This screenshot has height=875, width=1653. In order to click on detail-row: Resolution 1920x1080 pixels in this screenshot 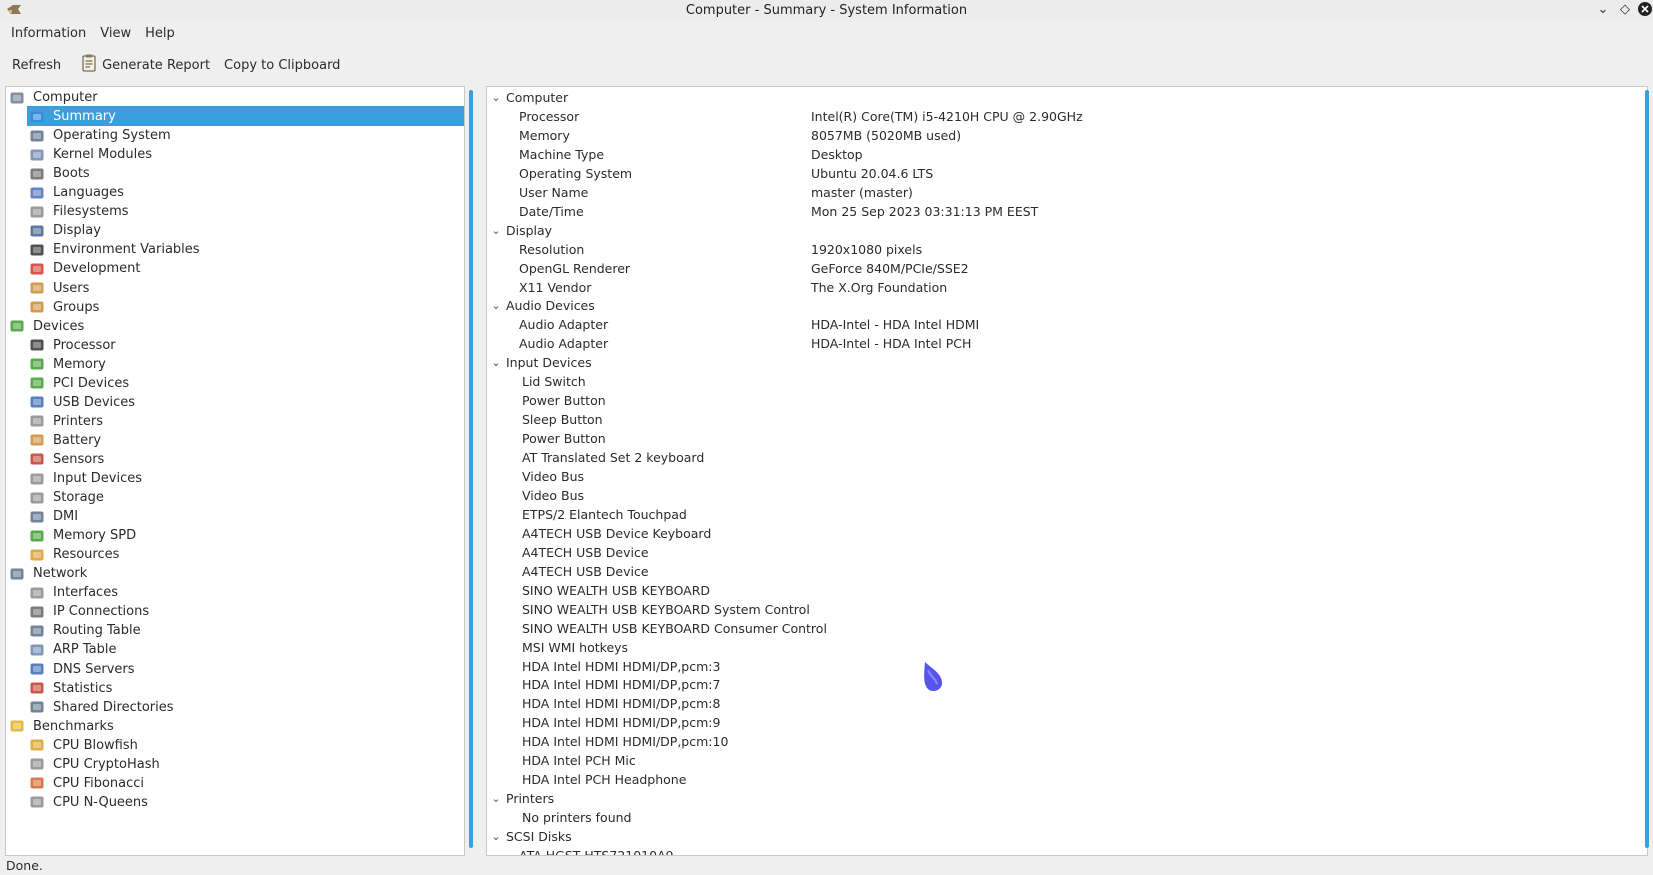, I will do `click(1062, 249)`.